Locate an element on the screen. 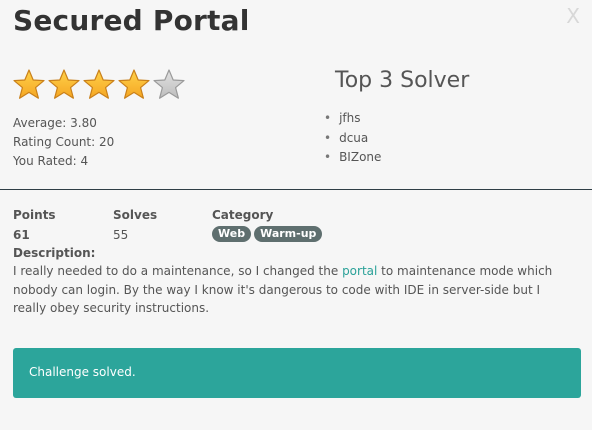 This screenshot has width=592, height=430. solver-item: dcua is located at coordinates (352, 139).